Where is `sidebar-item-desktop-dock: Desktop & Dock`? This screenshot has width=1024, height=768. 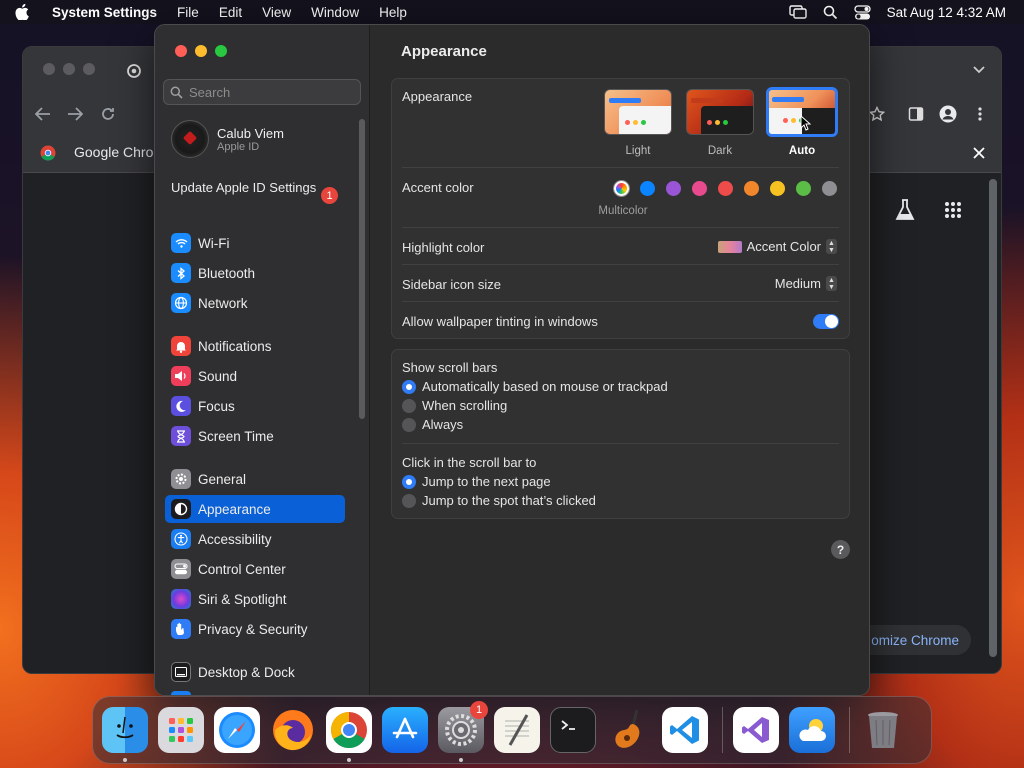
sidebar-item-desktop-dock: Desktop & Dock is located at coordinates (255, 672).